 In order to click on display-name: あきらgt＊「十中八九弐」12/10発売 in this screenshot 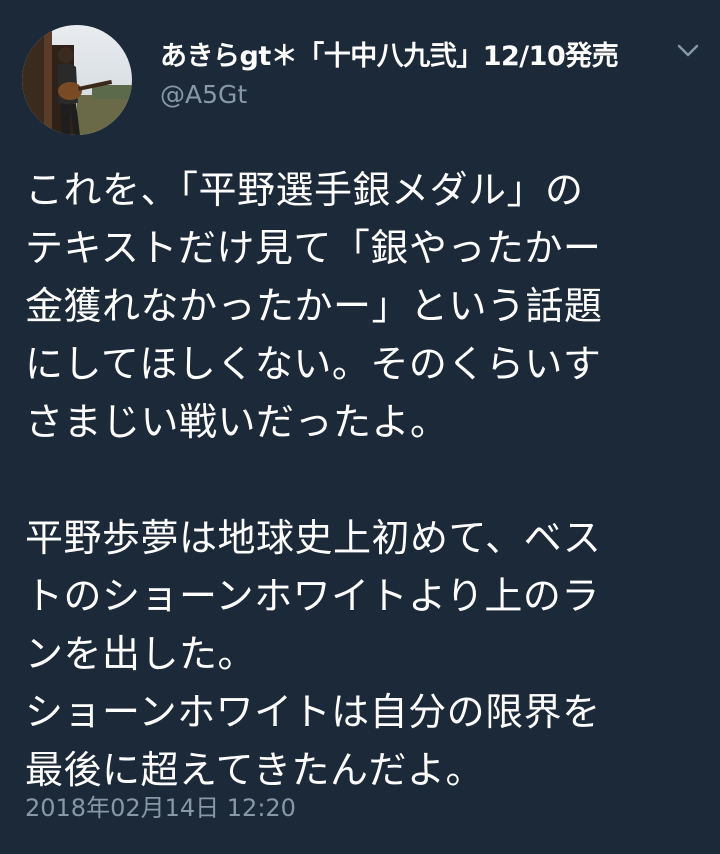, I will do `click(410, 57)`.